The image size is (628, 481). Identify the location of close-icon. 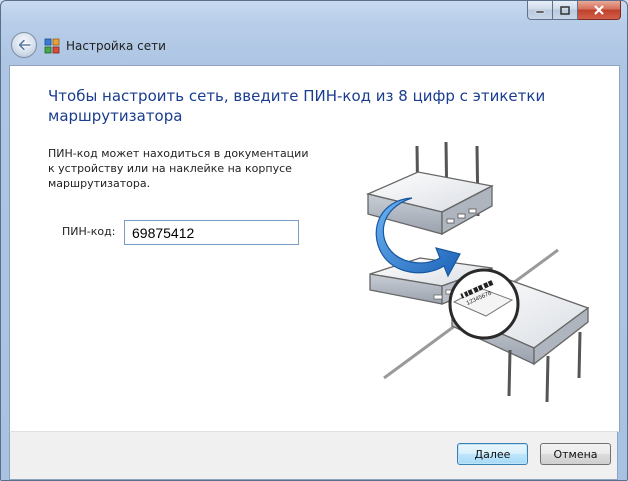
(599, 10).